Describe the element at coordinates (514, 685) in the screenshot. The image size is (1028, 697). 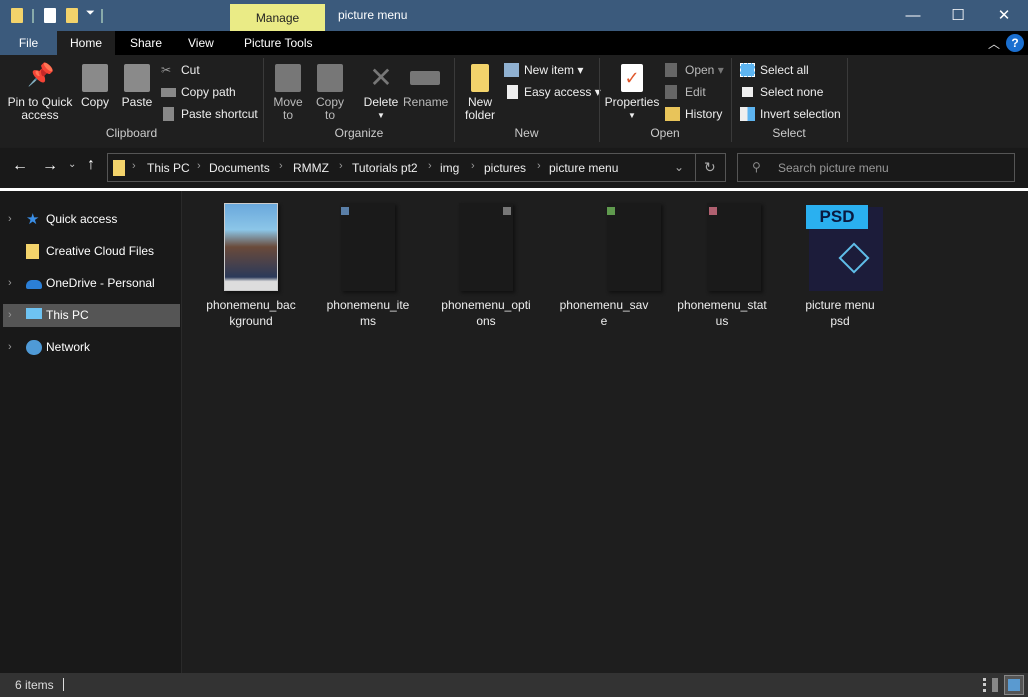
I see `status-bar: 6 items` at that location.